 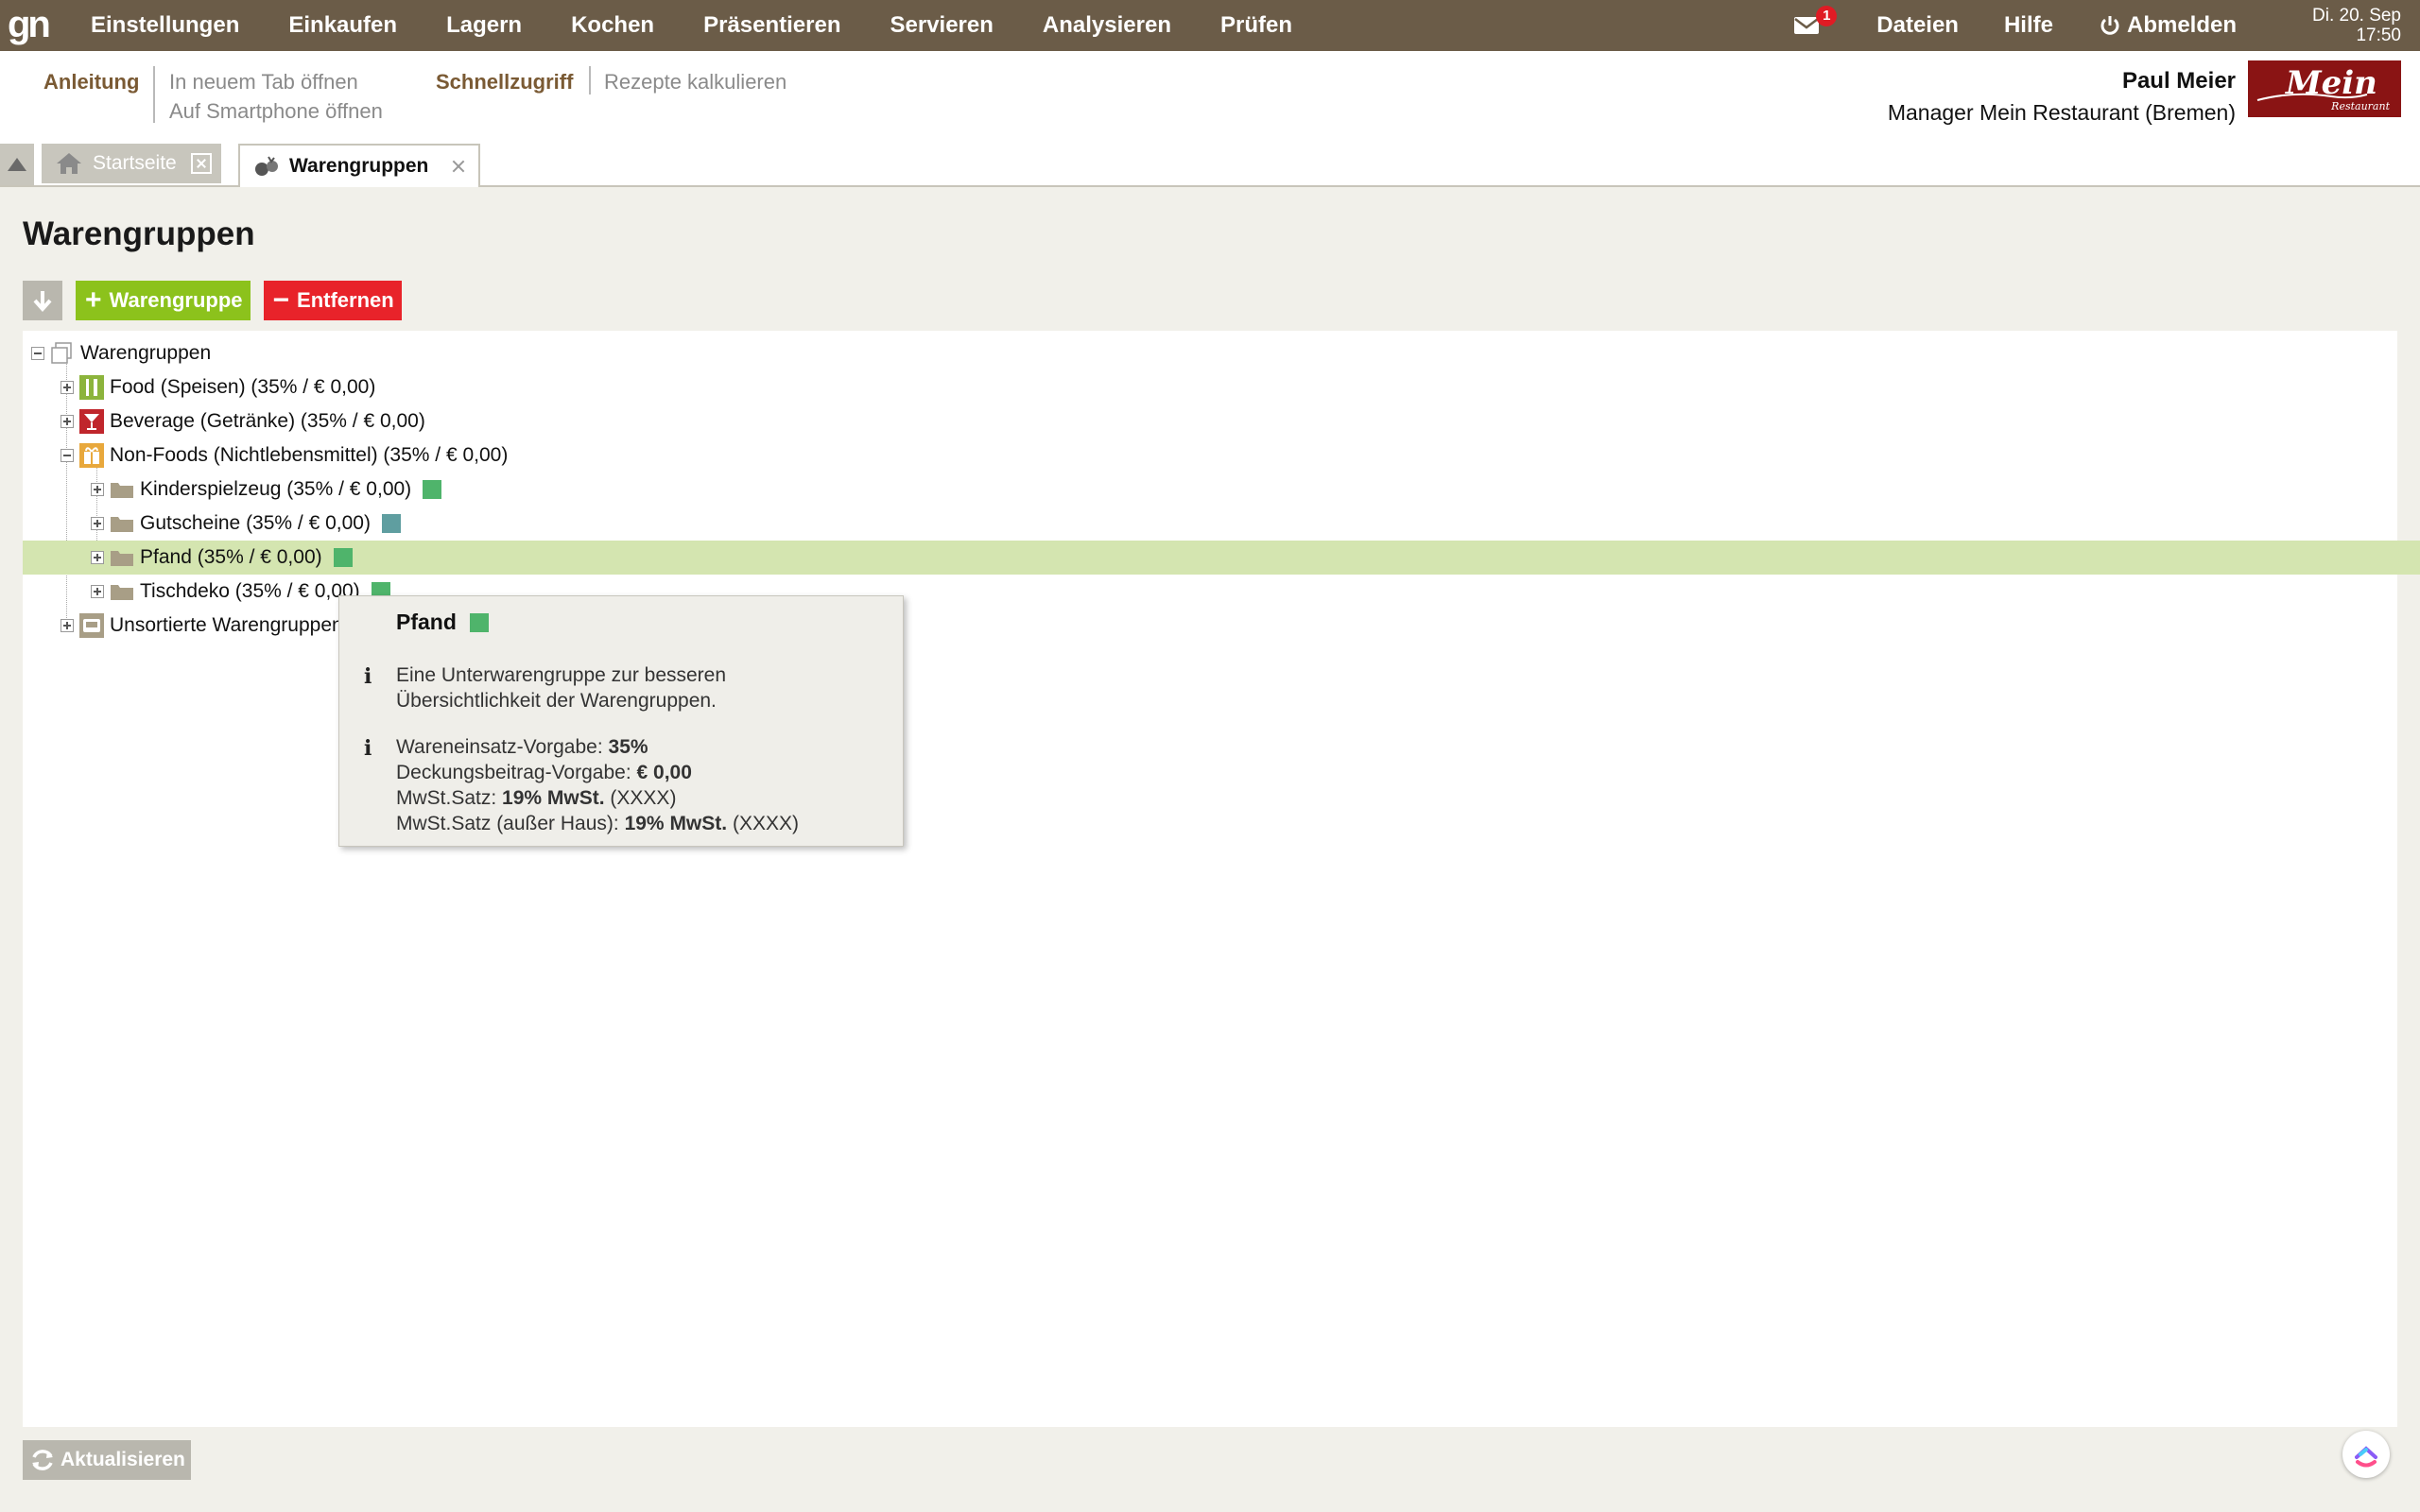 What do you see at coordinates (1917, 25) in the screenshot?
I see `files-link: Dateien` at bounding box center [1917, 25].